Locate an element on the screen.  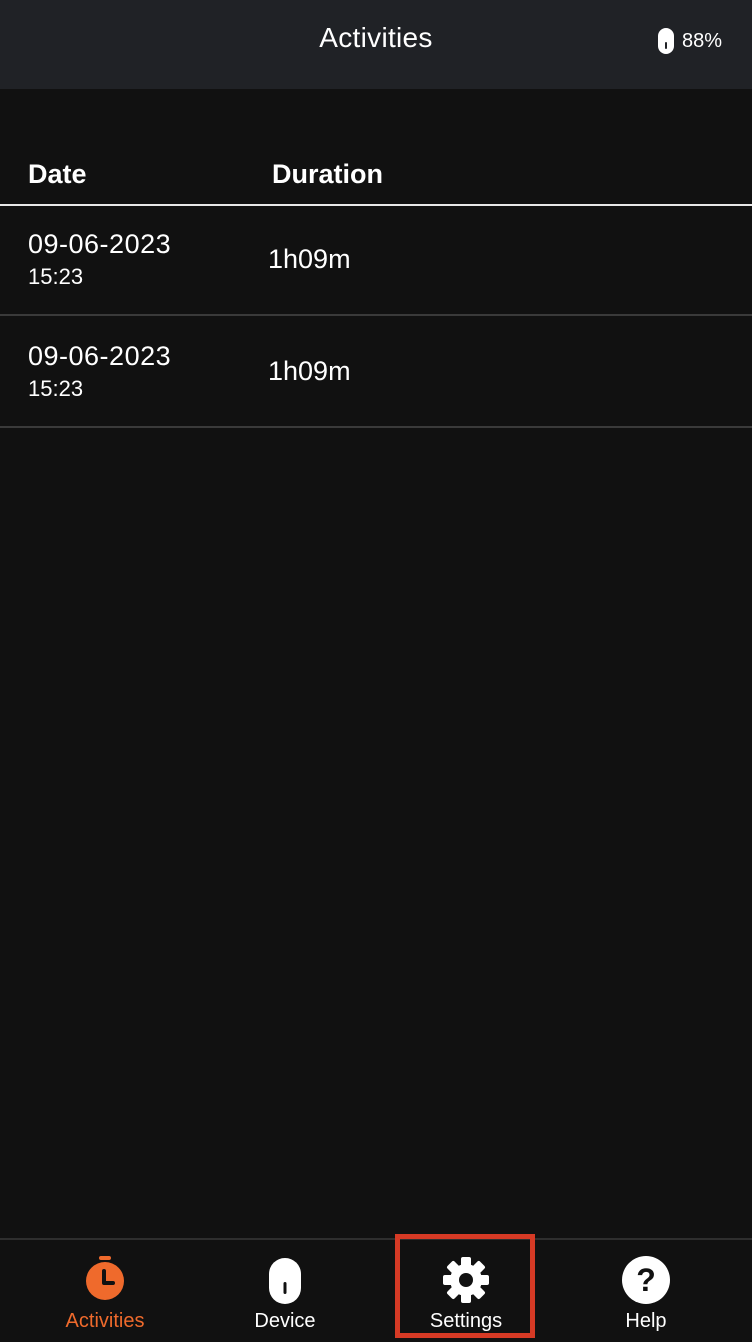
device-battery-icon is located at coordinates (665, 41).